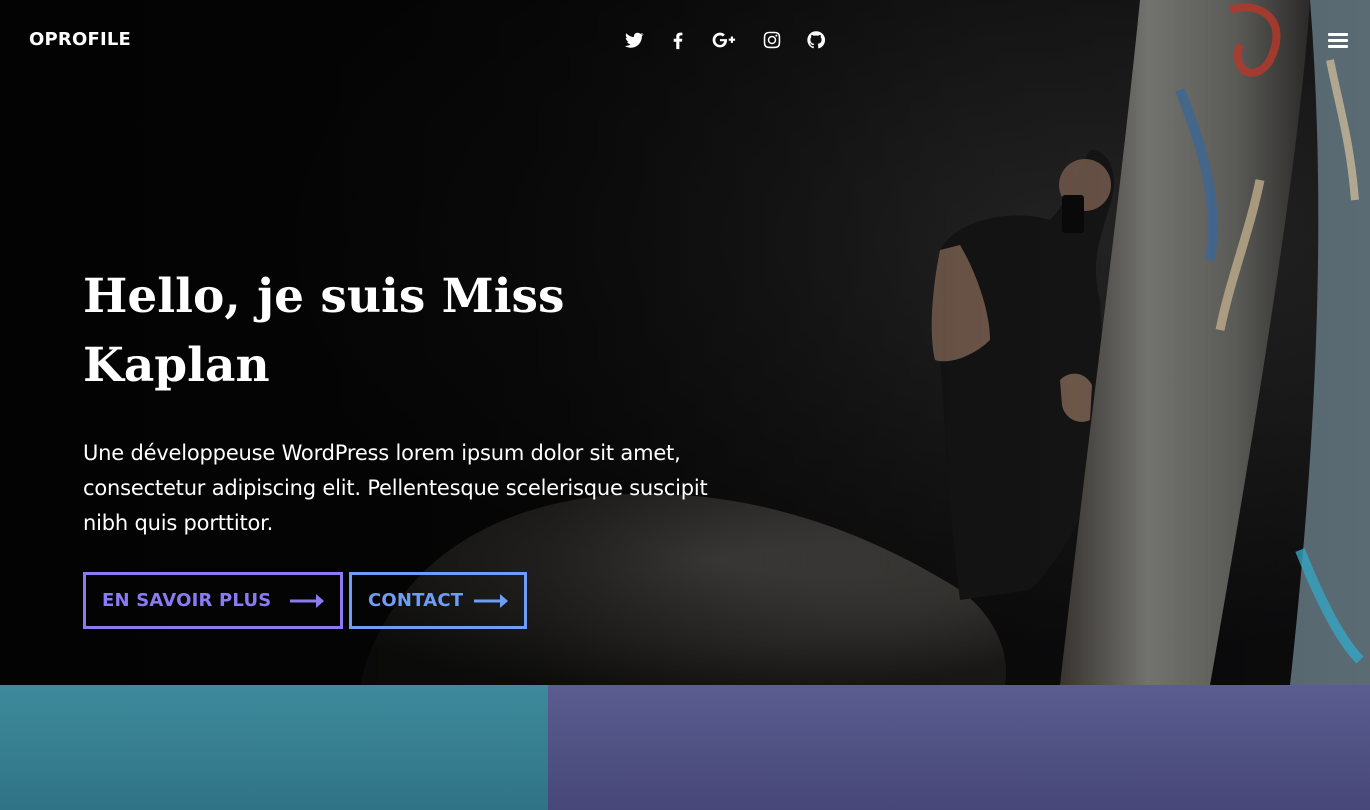 The image size is (1370, 810). Describe the element at coordinates (816, 40) in the screenshot. I see `github-icon` at that location.